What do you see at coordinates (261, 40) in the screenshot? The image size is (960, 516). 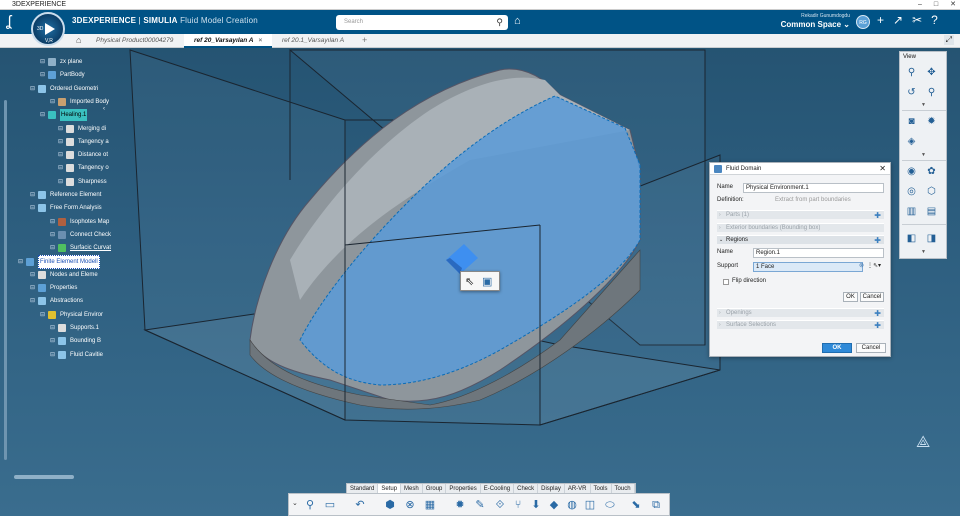 I see `close-tab-icon: ×` at bounding box center [261, 40].